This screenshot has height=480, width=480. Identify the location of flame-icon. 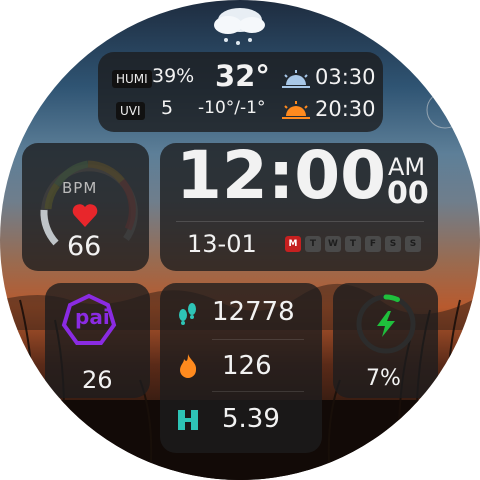
(188, 366).